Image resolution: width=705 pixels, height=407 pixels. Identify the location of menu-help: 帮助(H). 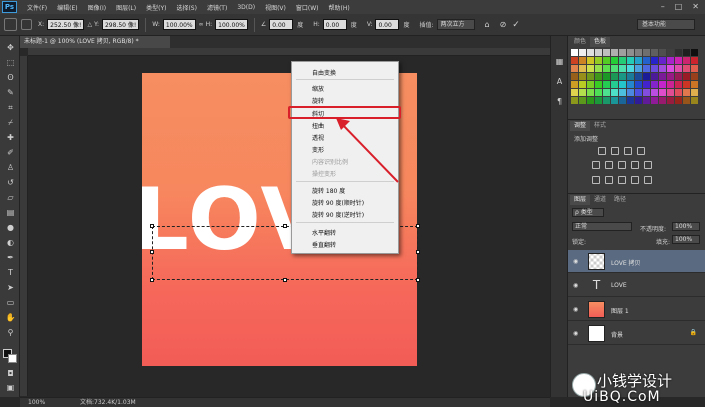
(339, 7).